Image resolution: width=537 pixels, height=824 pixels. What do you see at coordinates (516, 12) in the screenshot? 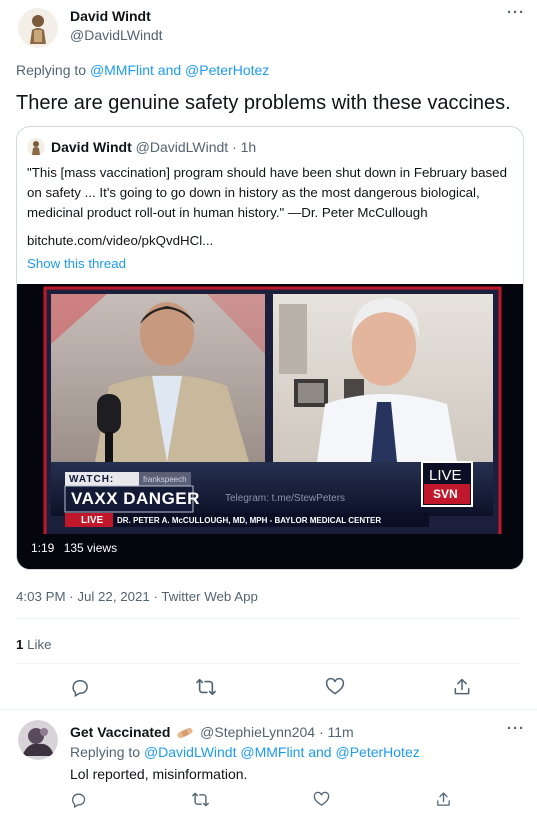
I see `more-icon: ···` at bounding box center [516, 12].